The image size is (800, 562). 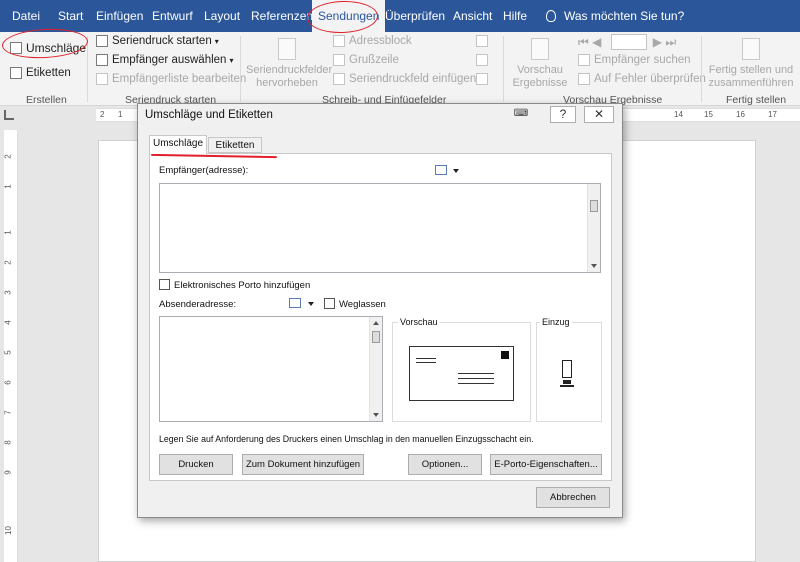 I want to click on mail-merge-icon, so click(x=102, y=41).